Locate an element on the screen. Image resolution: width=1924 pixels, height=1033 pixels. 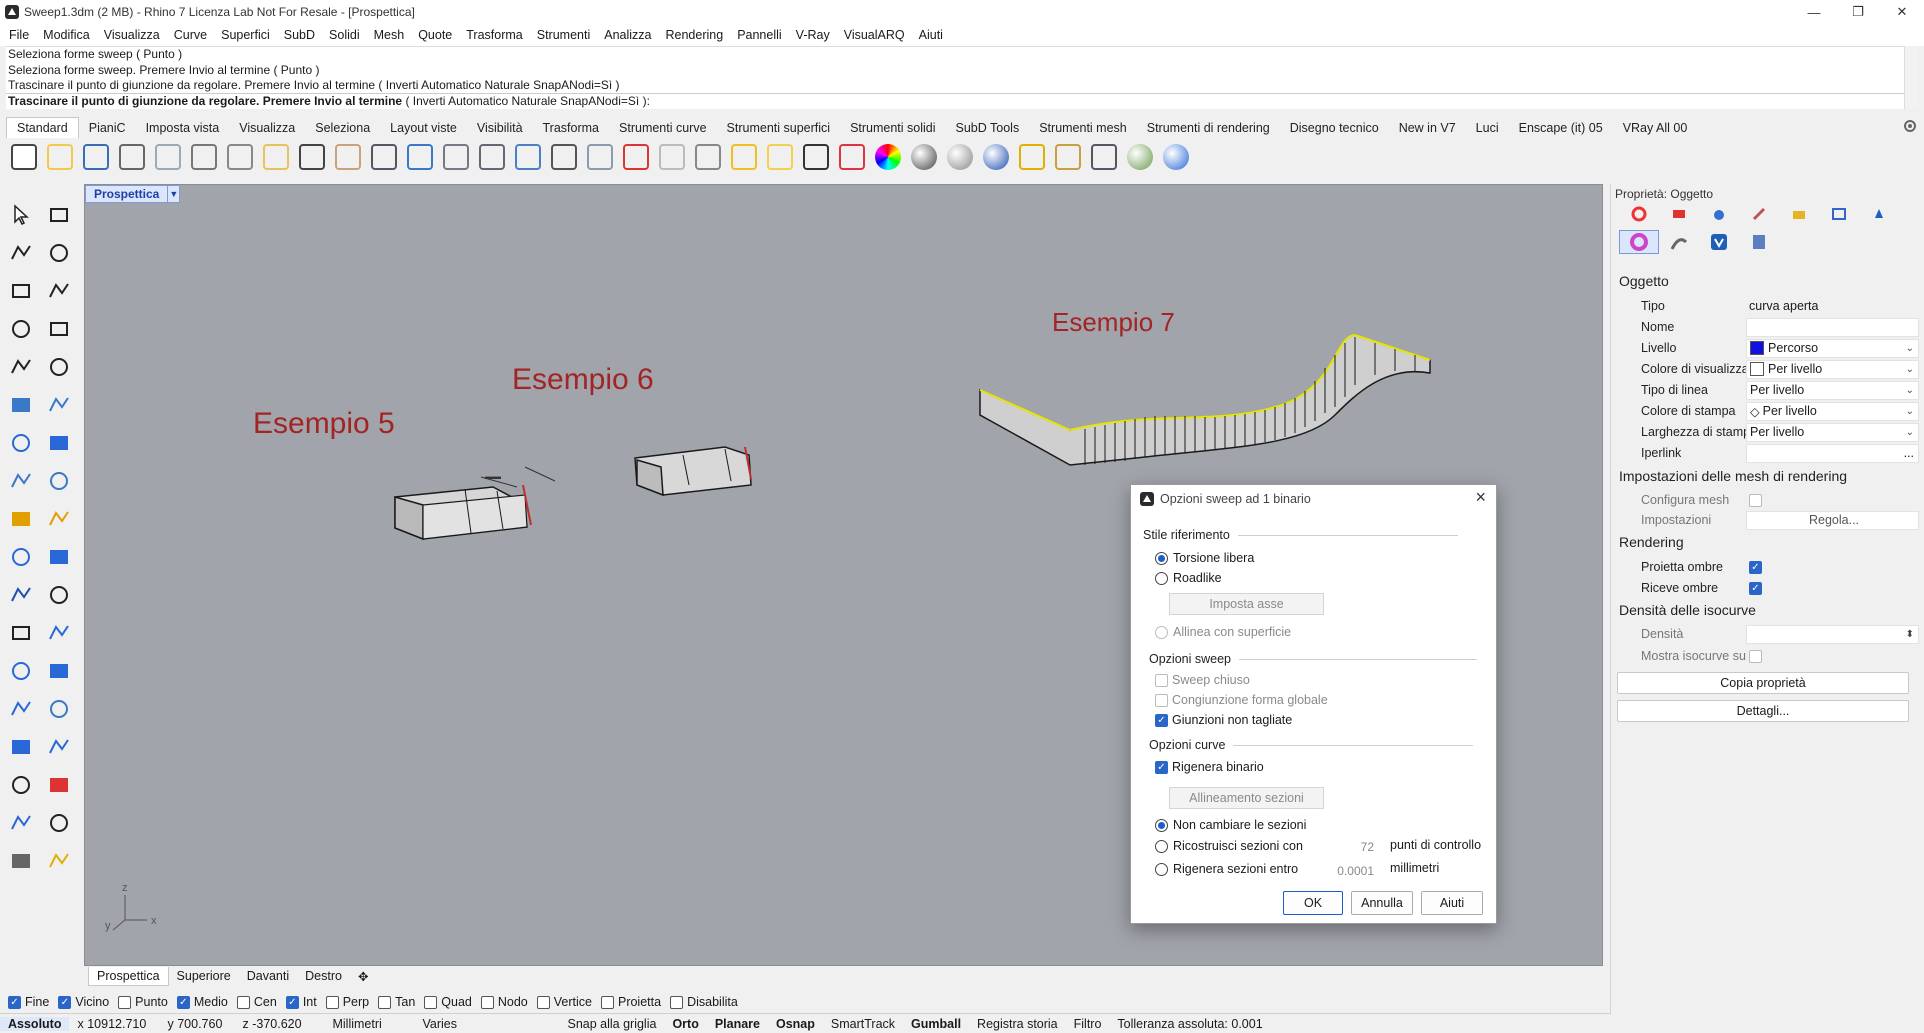
radio-rigenera-sezioni is located at coordinates (1161, 869).